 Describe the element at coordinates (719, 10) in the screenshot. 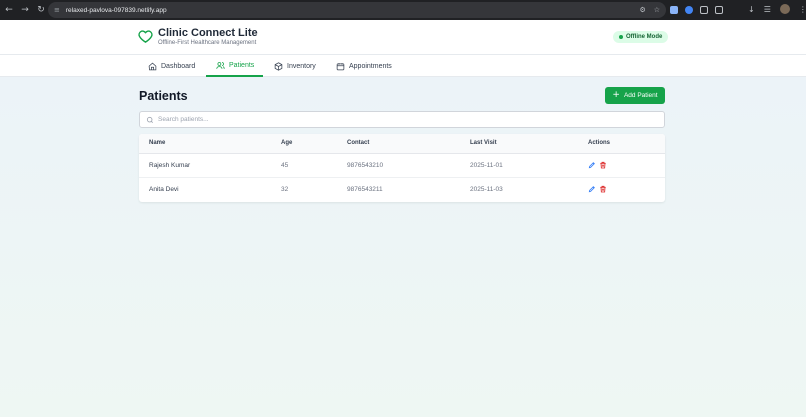

I see `side-panel-icon` at that location.